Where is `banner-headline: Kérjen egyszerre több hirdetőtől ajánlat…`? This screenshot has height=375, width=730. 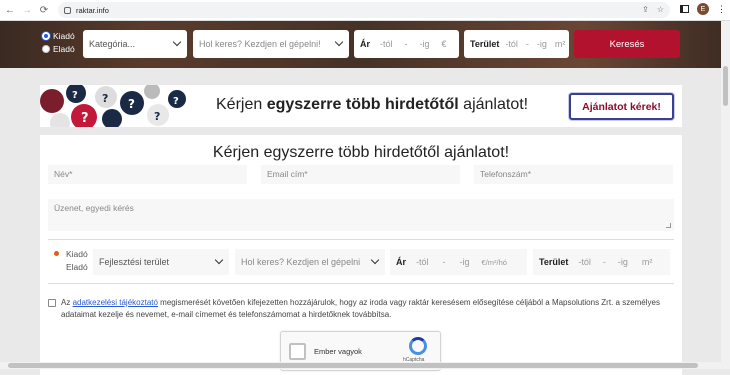
banner-headline: Kérjen egyszerre több hirdetőtől ajánlat… is located at coordinates (372, 105).